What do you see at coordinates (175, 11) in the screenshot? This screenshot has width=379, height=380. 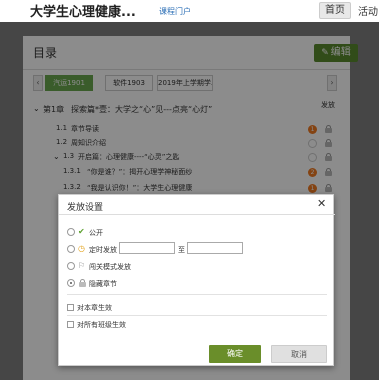 I see `course-portal-link: 课程门户` at bounding box center [175, 11].